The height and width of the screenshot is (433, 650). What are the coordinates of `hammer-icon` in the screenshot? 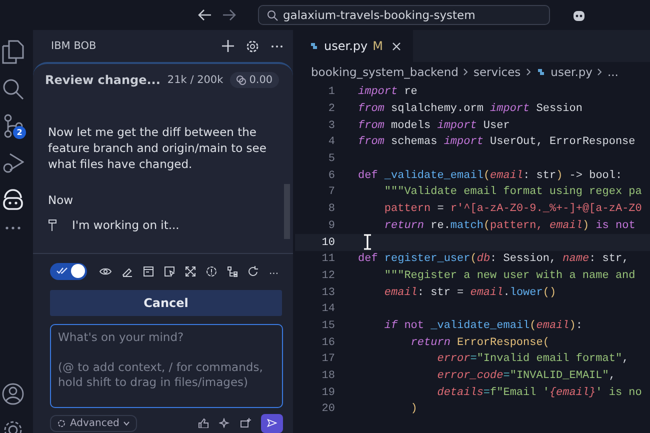 It's located at (53, 225).